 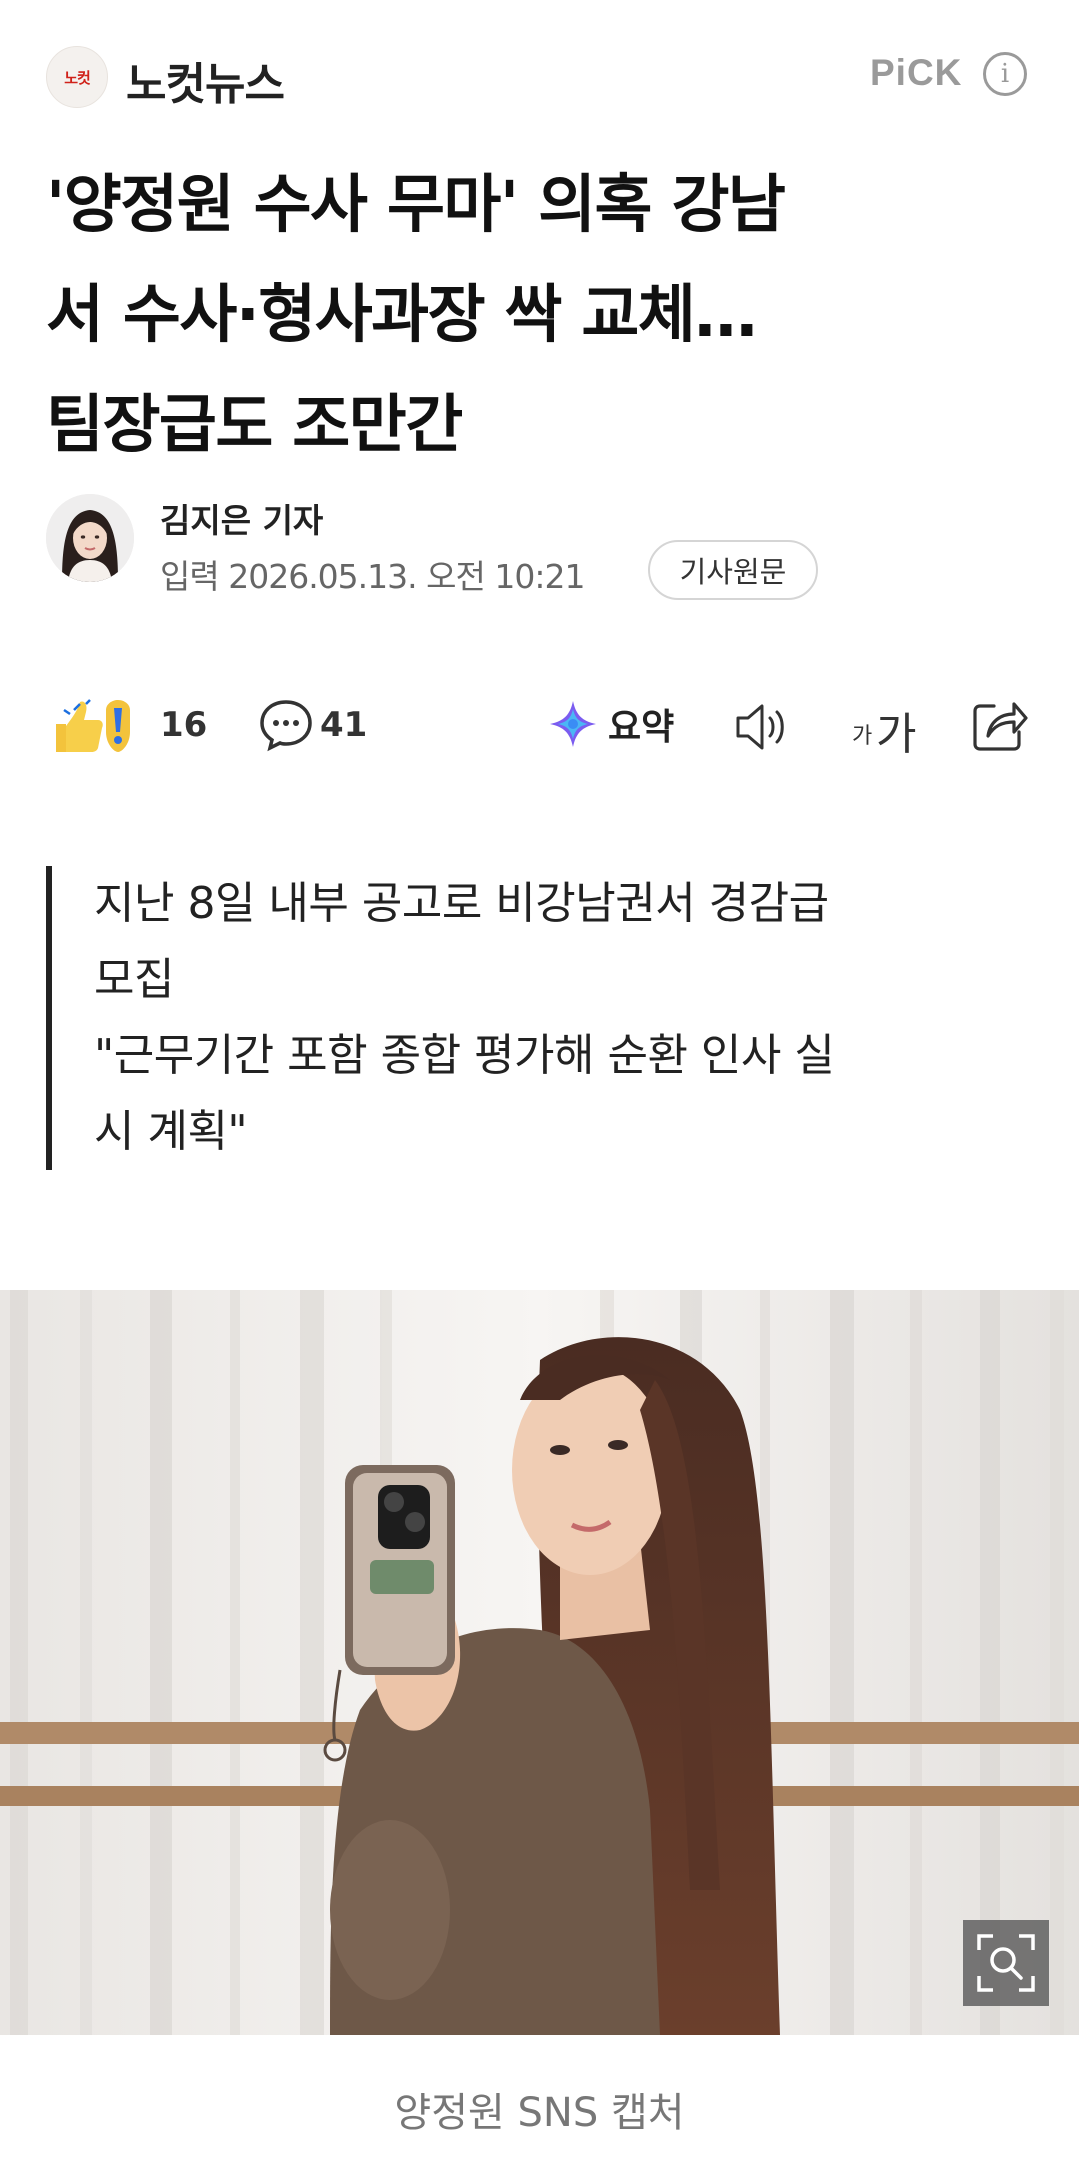 I want to click on title-line: 팀장급도 조만간, so click(x=254, y=424).